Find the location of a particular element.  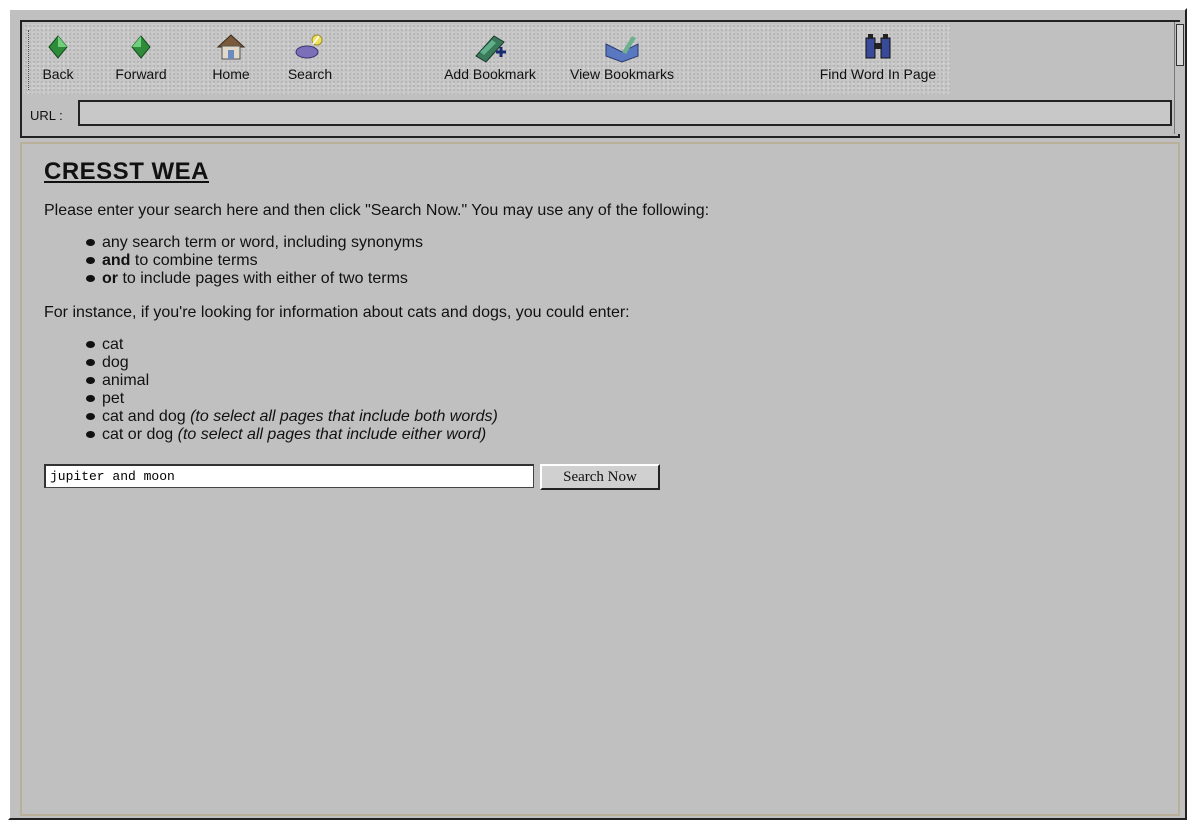

back-arrow-icon is located at coordinates (58, 47).